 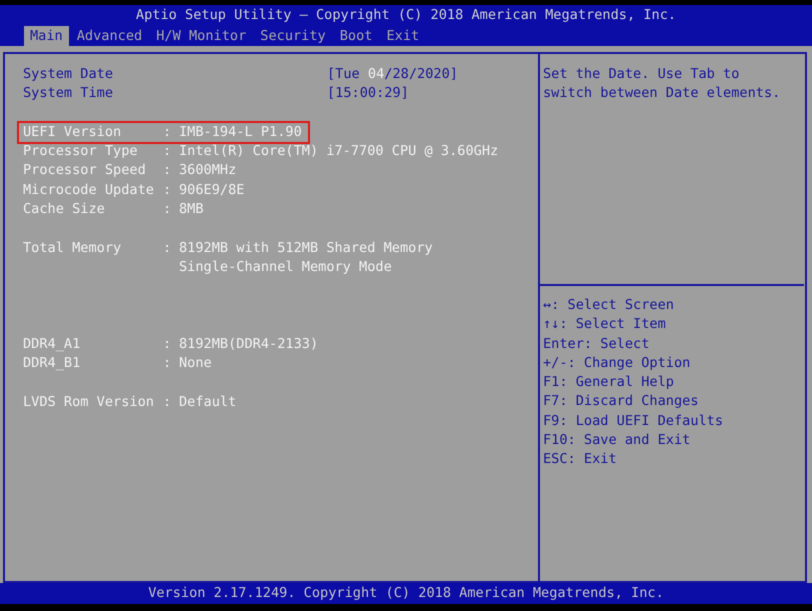 I want to click on info-label: LVDS Rom Version, so click(x=89, y=402).